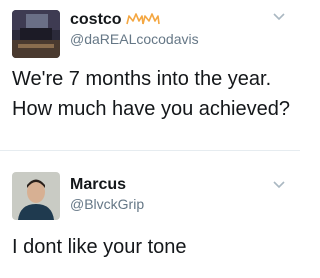 The height and width of the screenshot is (278, 320). Describe the element at coordinates (142, 79) in the screenshot. I see `tweet-text-line: We're 7 months into the year.` at that location.